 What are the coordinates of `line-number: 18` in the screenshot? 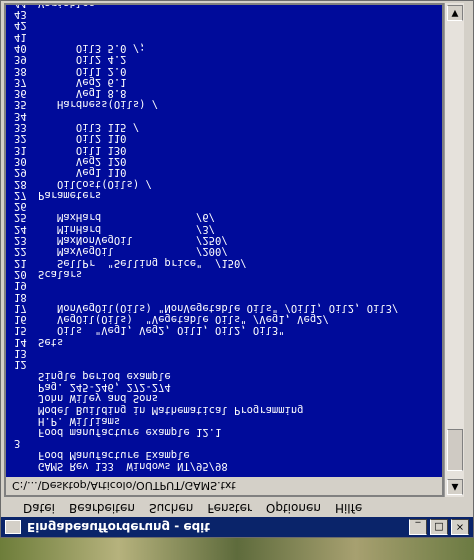 It's located at (20, 296).